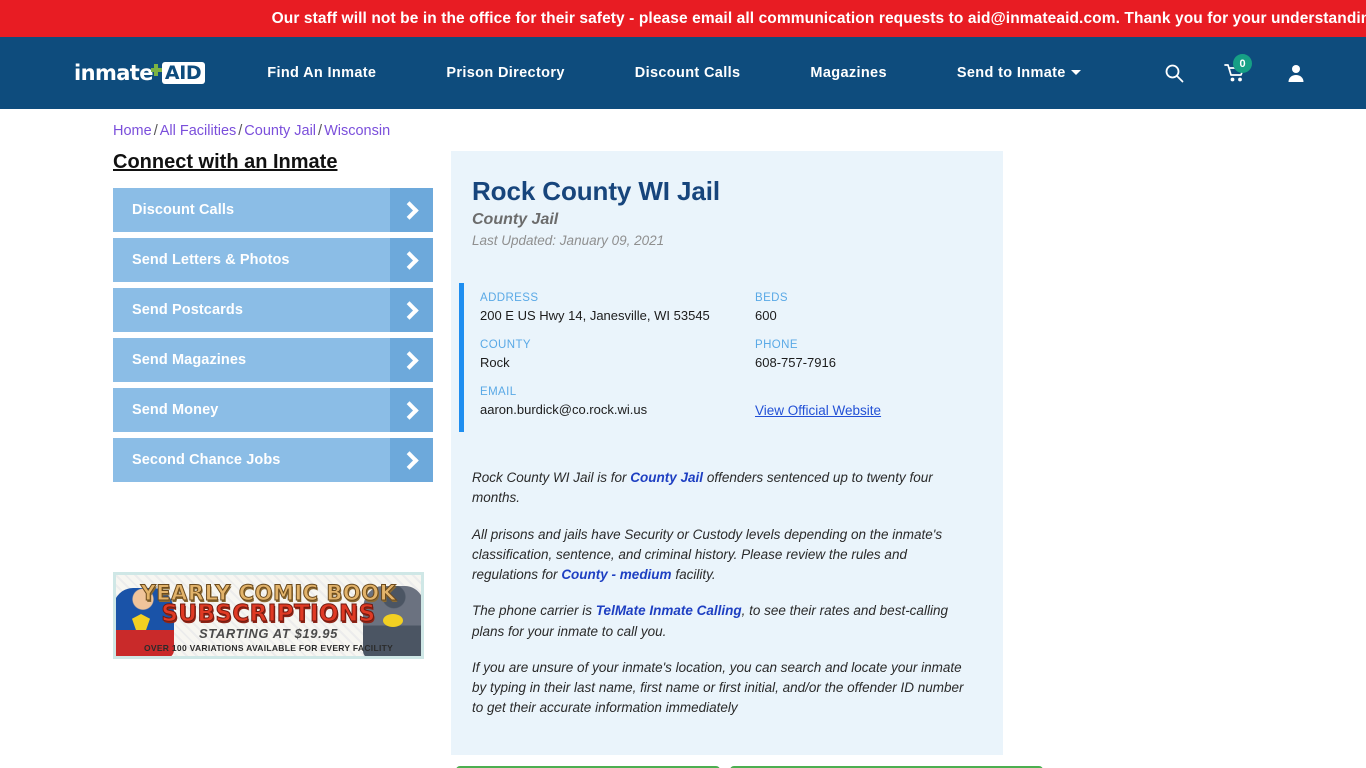  I want to click on desc-p2-link-county-medium: County - medium, so click(616, 574).